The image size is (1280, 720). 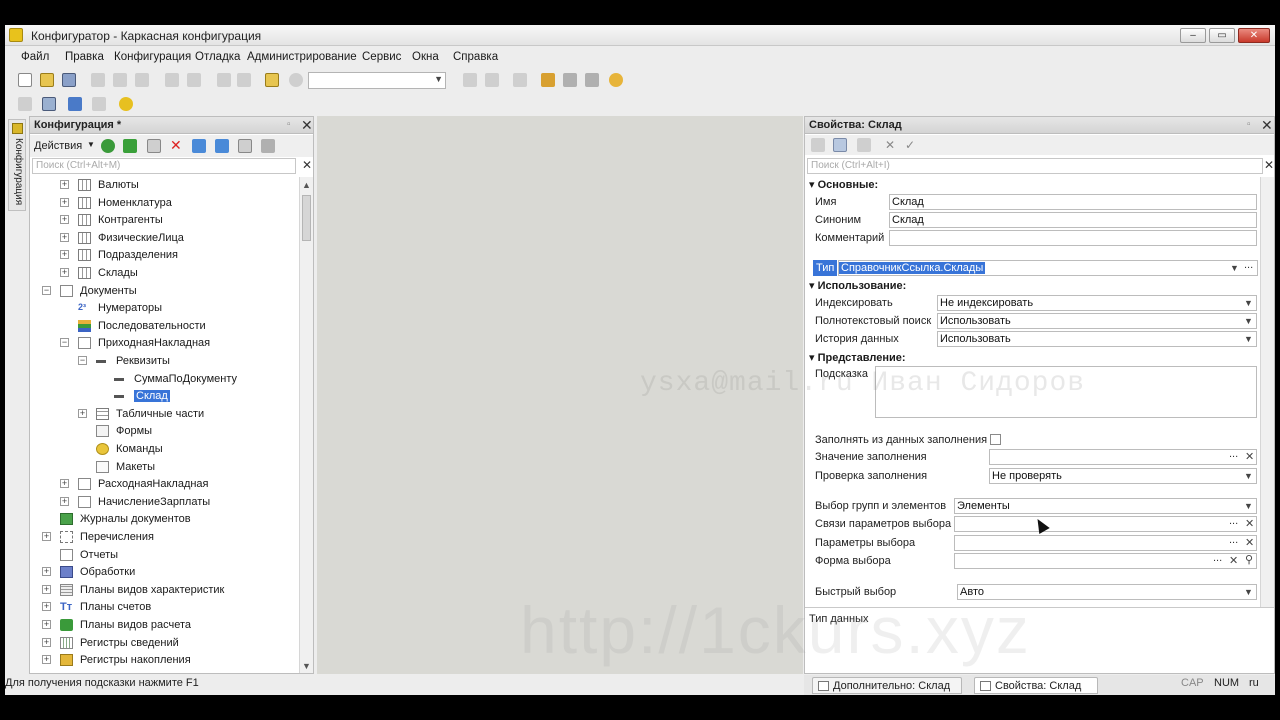 I want to click on syntax-assistant-icon, so click(x=592, y=80).